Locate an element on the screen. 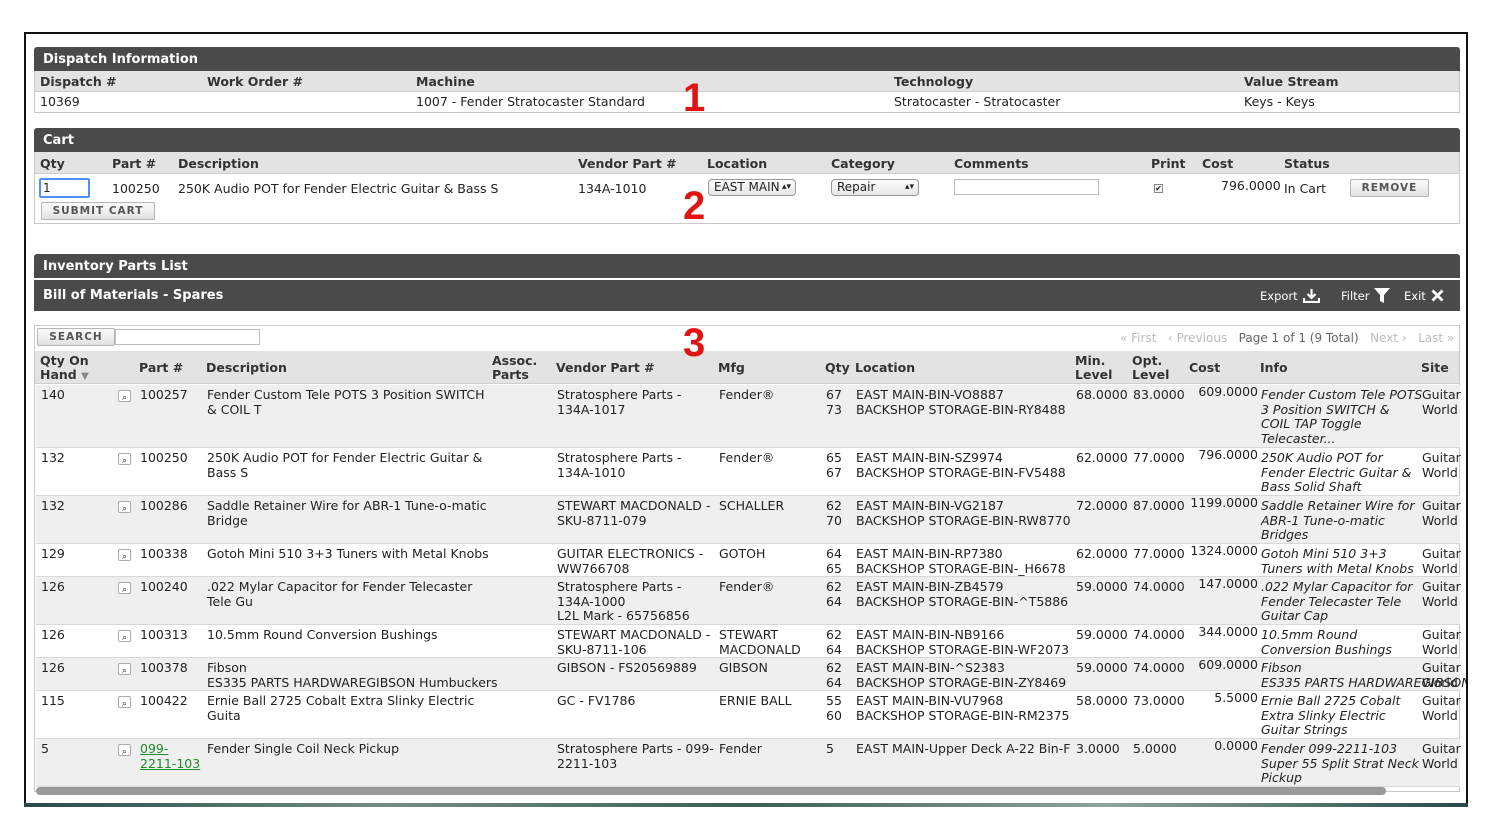 The image size is (1490, 824). pager-next: Next › is located at coordinates (1388, 338).